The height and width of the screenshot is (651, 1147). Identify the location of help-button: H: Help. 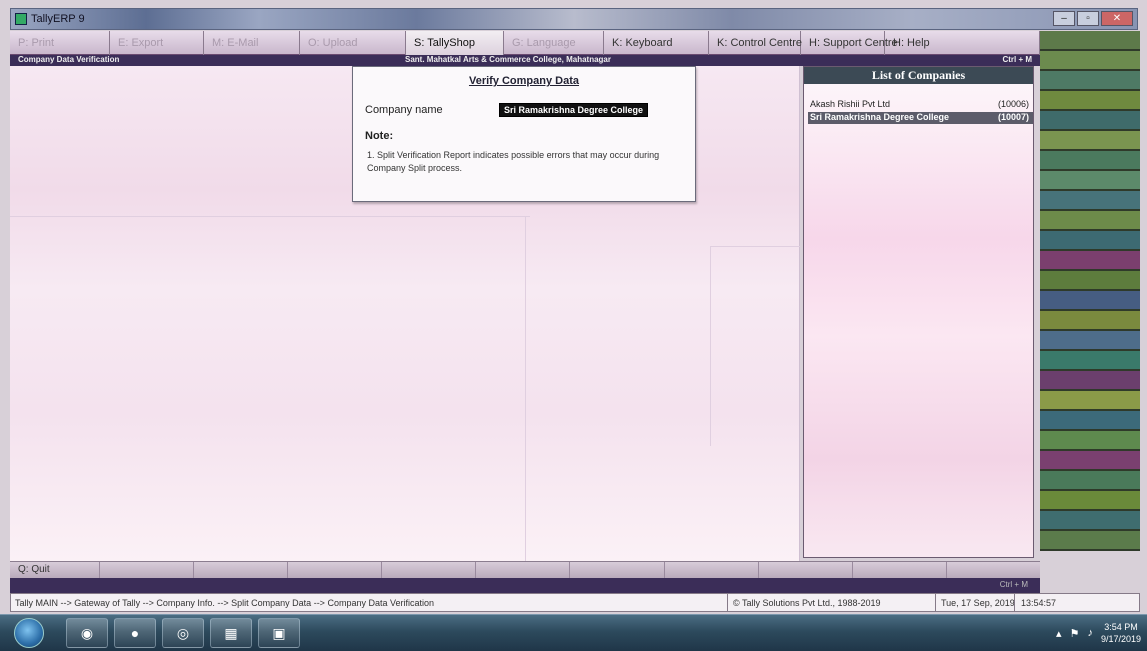
(962, 43).